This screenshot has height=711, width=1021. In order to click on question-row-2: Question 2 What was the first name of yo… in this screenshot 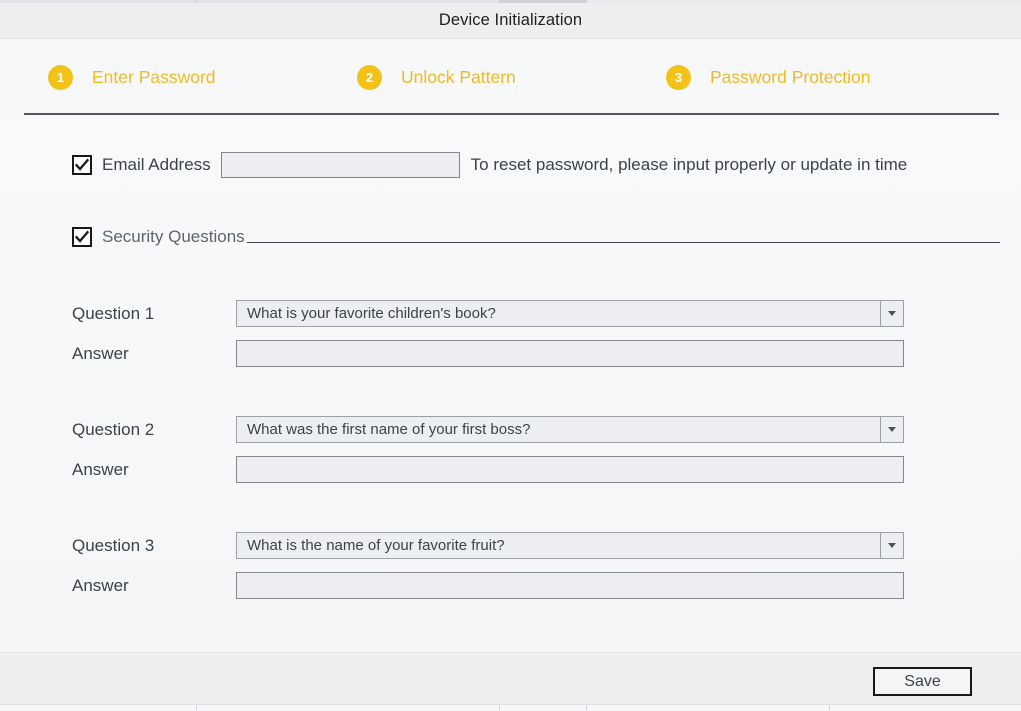, I will do `click(488, 429)`.